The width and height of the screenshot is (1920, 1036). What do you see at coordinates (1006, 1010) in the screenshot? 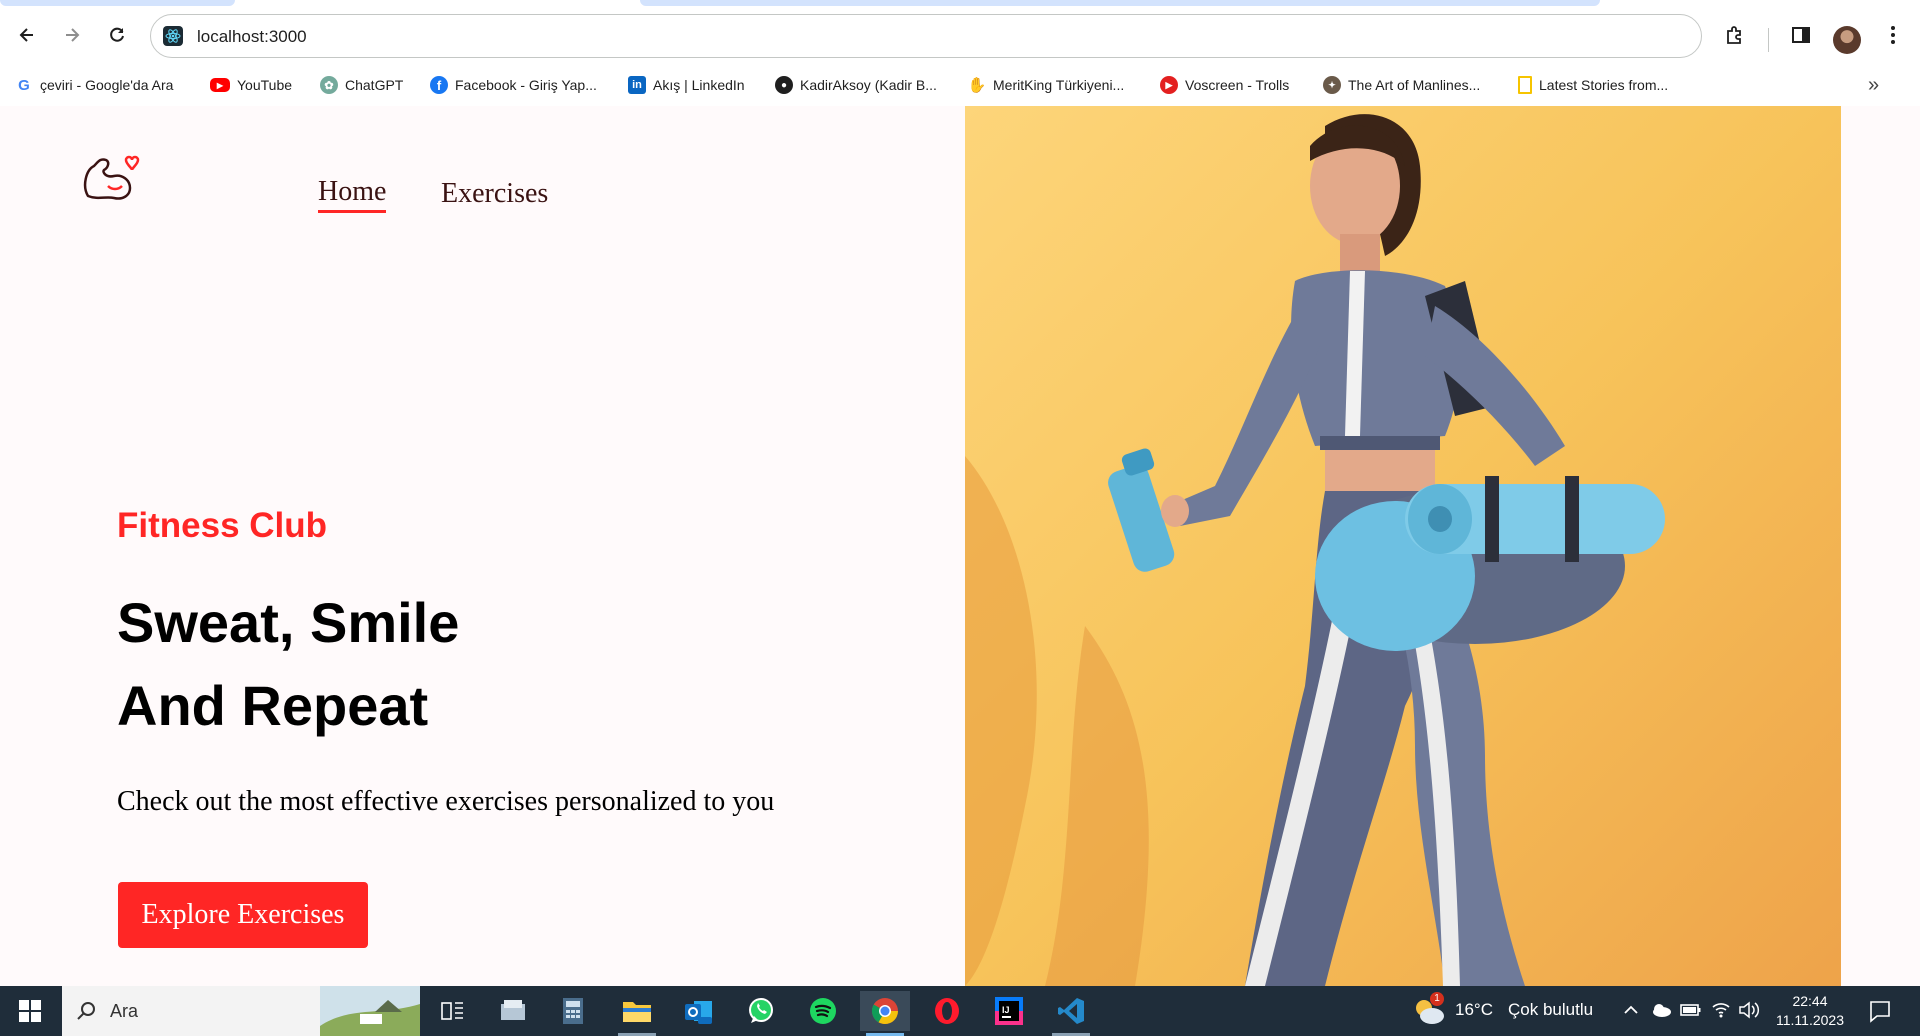
I see `svg-text: IJ` at bounding box center [1006, 1010].